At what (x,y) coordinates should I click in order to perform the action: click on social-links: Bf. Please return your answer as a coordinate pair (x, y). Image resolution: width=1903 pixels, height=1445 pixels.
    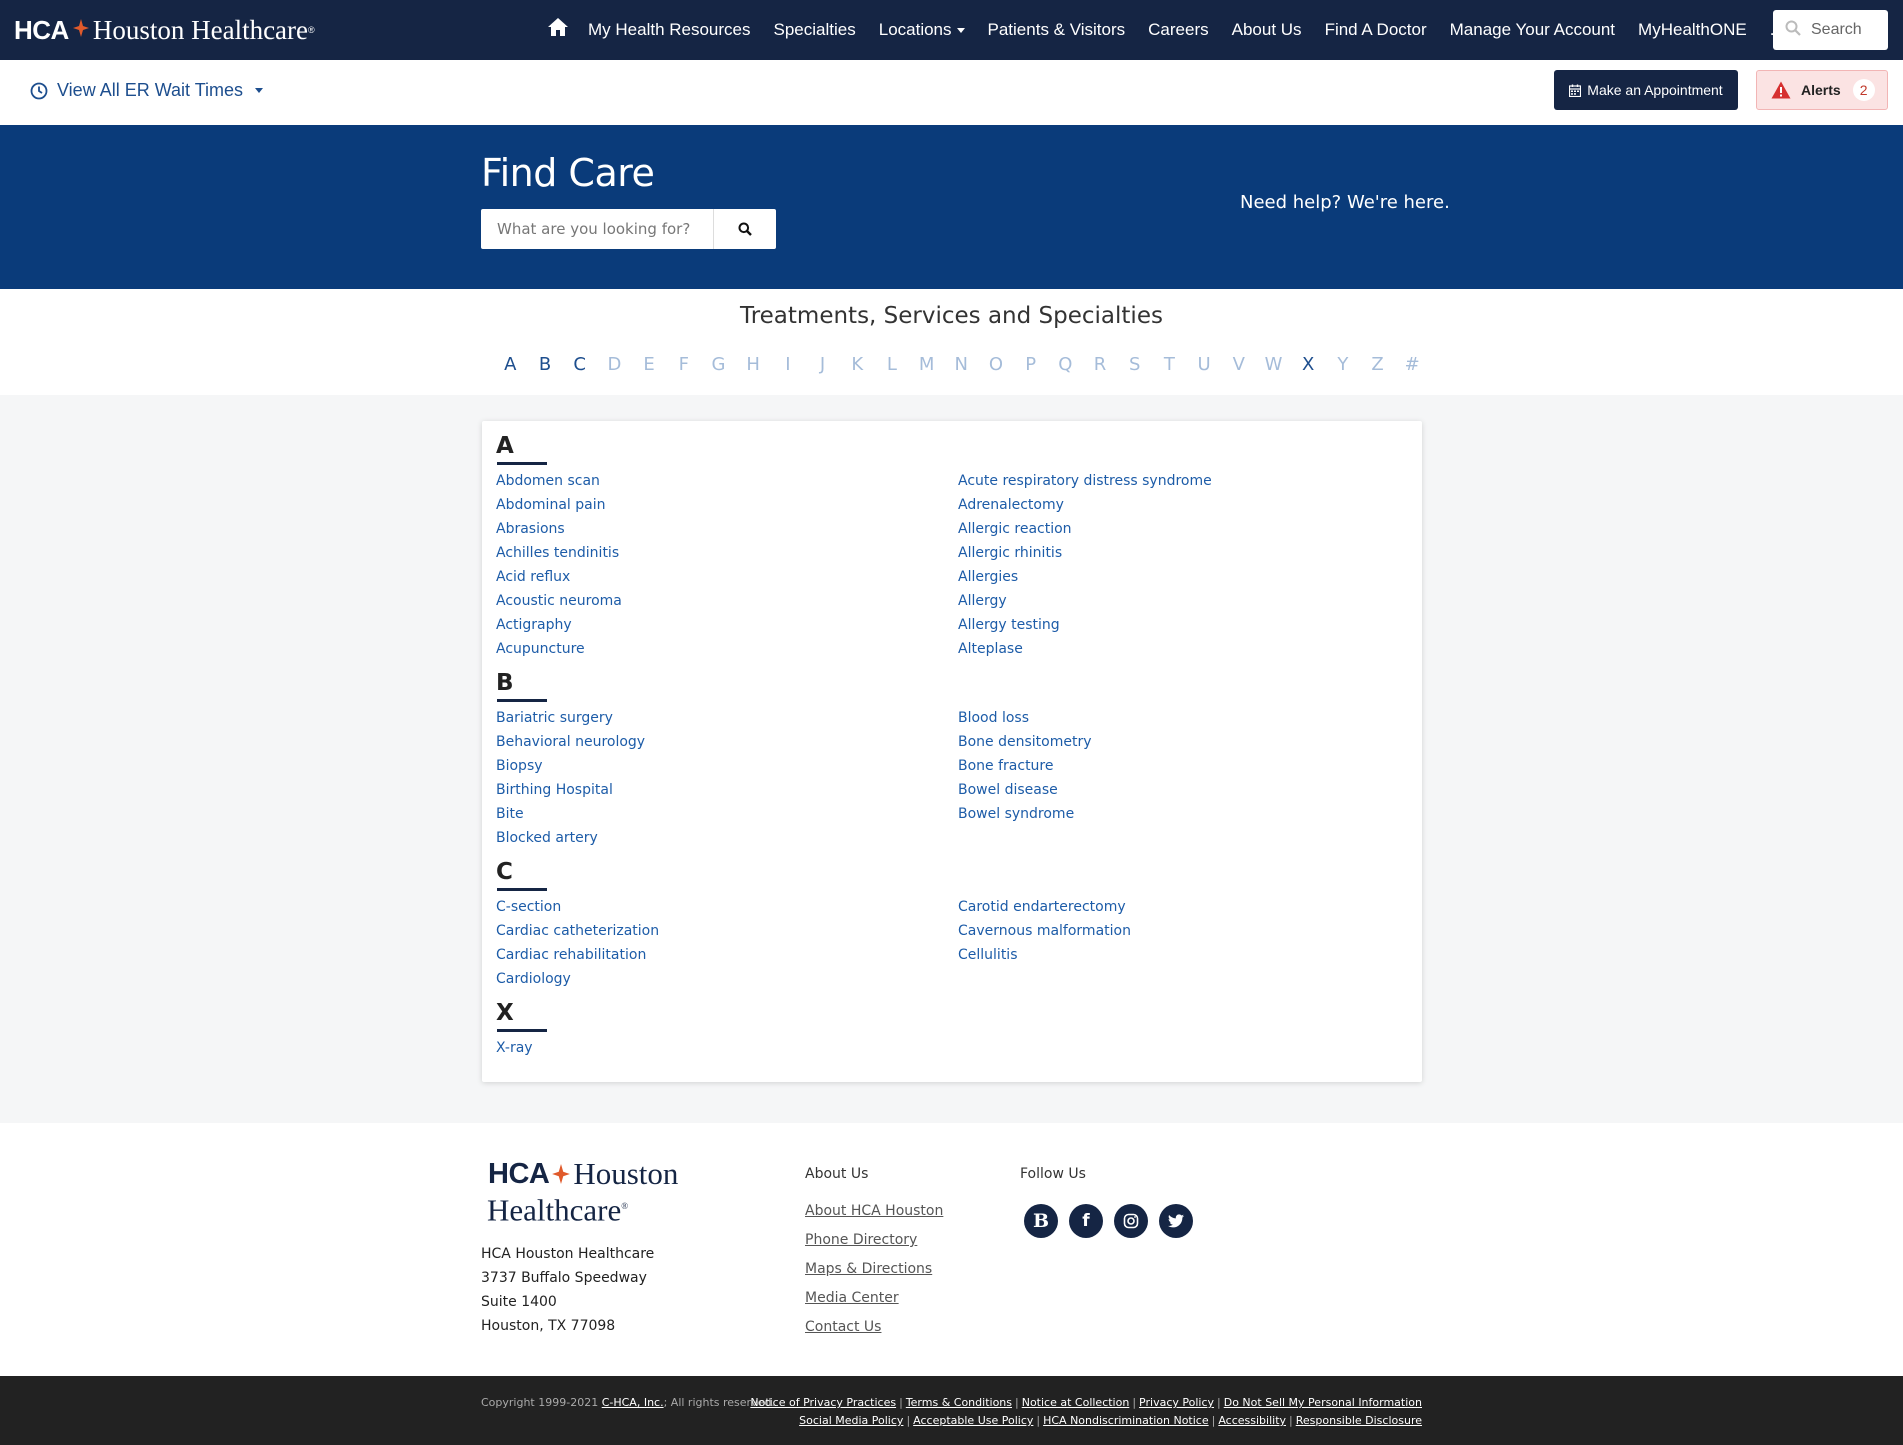
    Looking at the image, I should click on (1114, 1221).